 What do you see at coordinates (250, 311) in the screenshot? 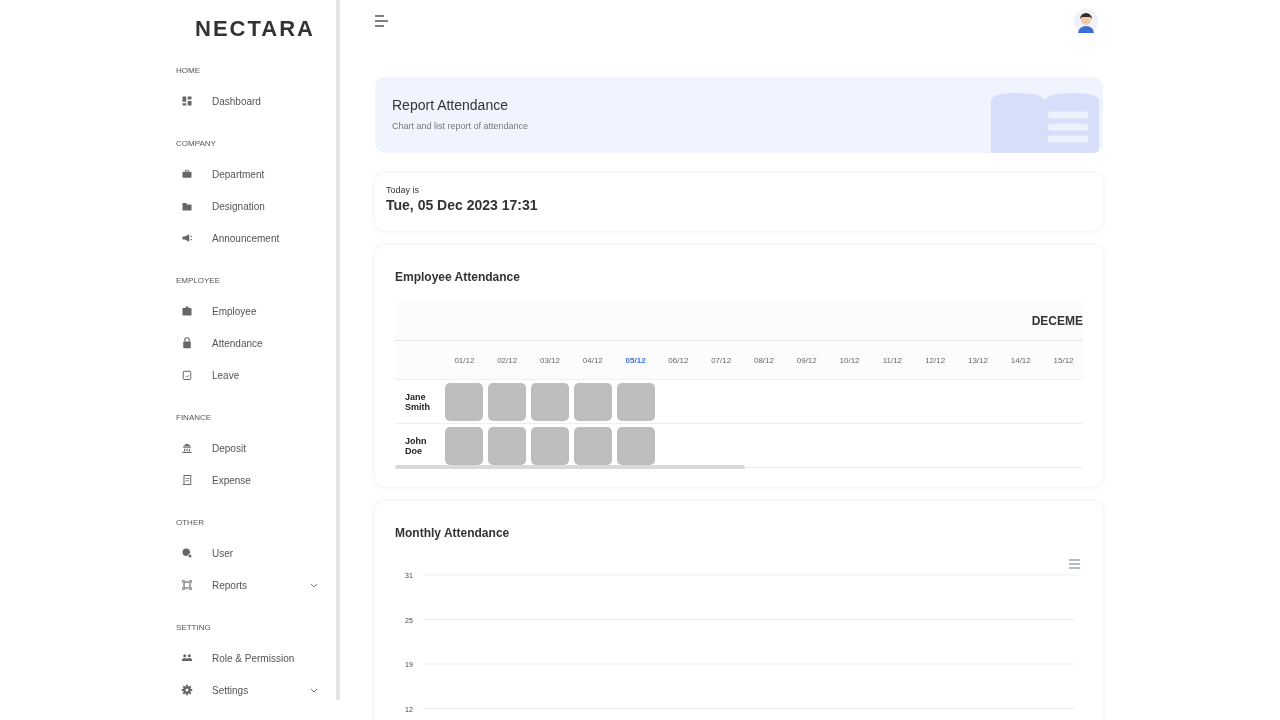
I see `sidebar-item: Employee` at bounding box center [250, 311].